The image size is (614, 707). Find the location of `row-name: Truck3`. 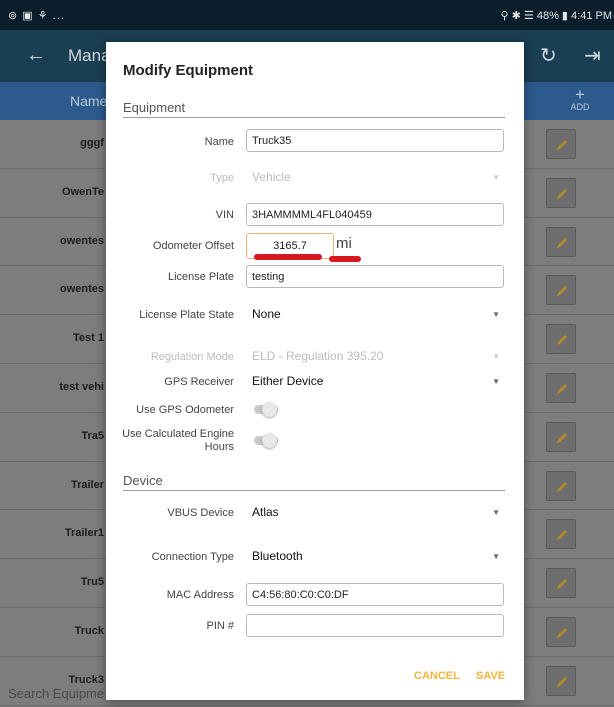

row-name: Truck3 is located at coordinates (86, 679).